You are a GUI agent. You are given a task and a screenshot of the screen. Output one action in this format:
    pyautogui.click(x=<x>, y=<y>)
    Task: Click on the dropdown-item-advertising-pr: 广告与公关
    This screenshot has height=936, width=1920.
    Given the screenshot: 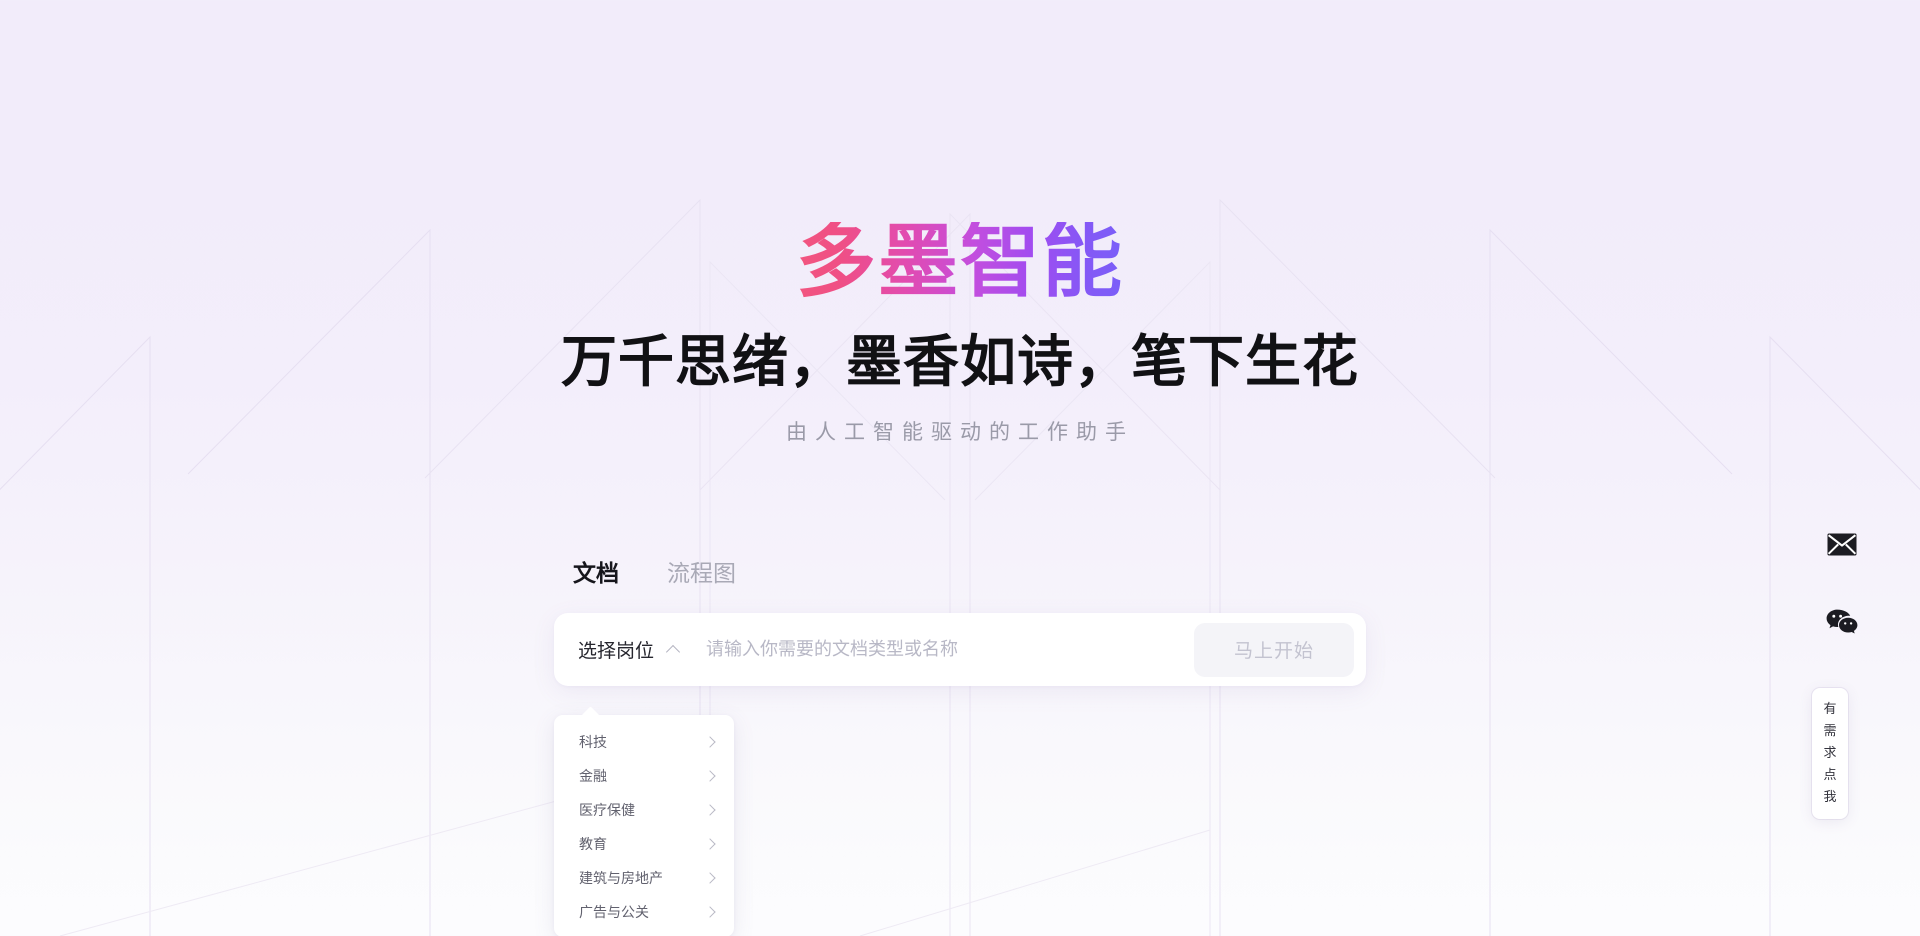 What is the action you would take?
    pyautogui.click(x=644, y=912)
    